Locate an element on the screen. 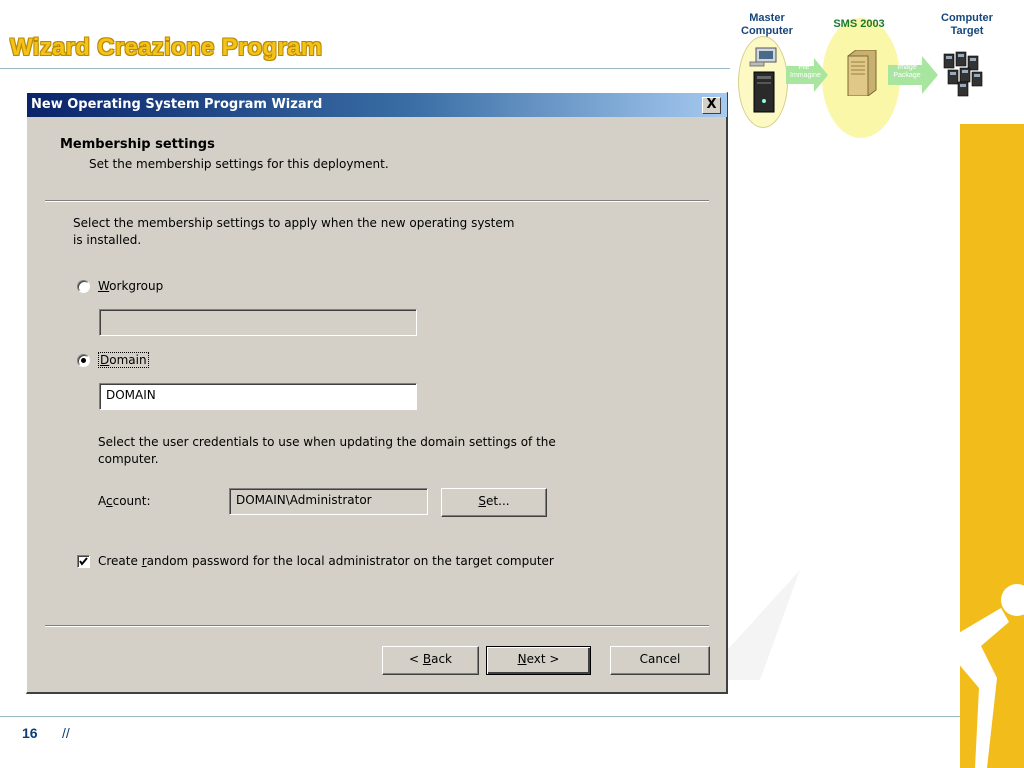 The height and width of the screenshot is (768, 1024). page-number: 16 is located at coordinates (30, 733).